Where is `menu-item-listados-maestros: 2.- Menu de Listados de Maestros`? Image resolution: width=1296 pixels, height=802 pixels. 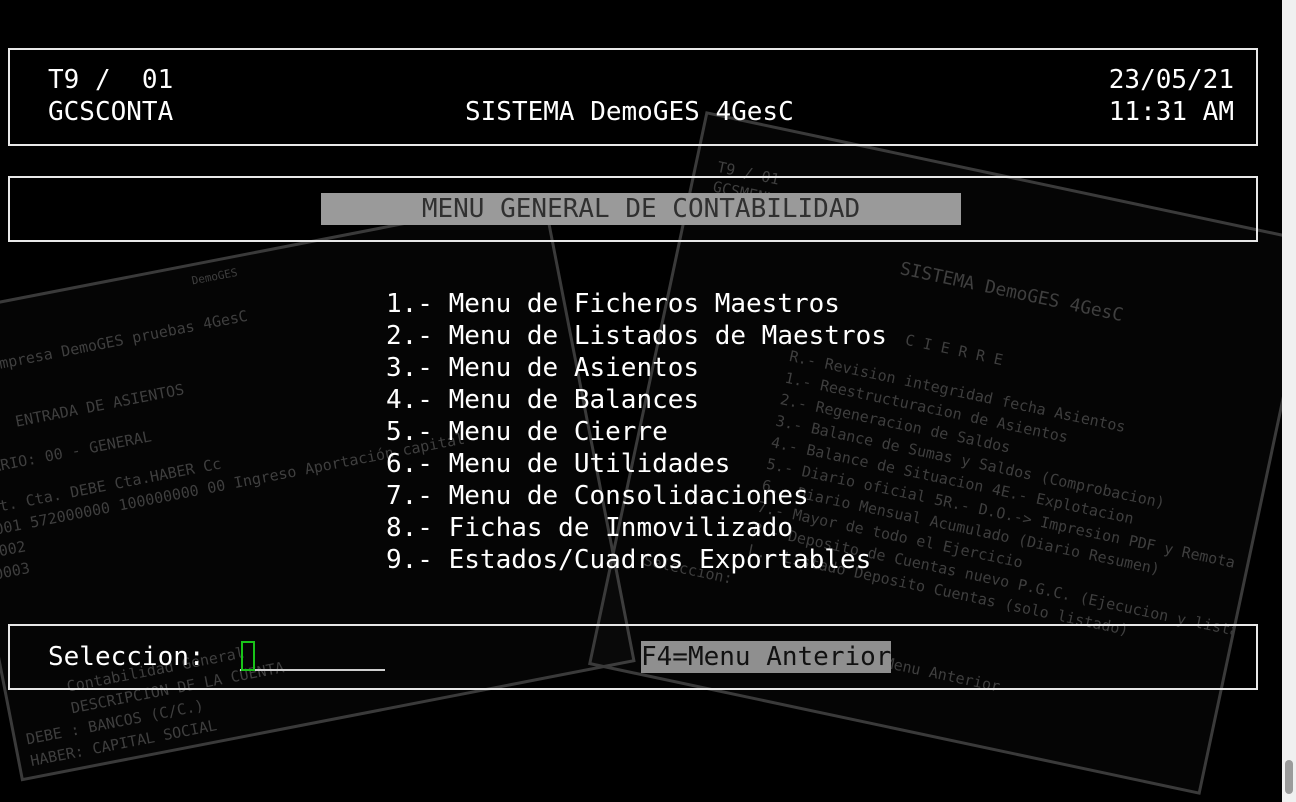
menu-item-listados-maestros: 2.- Menu de Listados de Maestros is located at coordinates (636, 336).